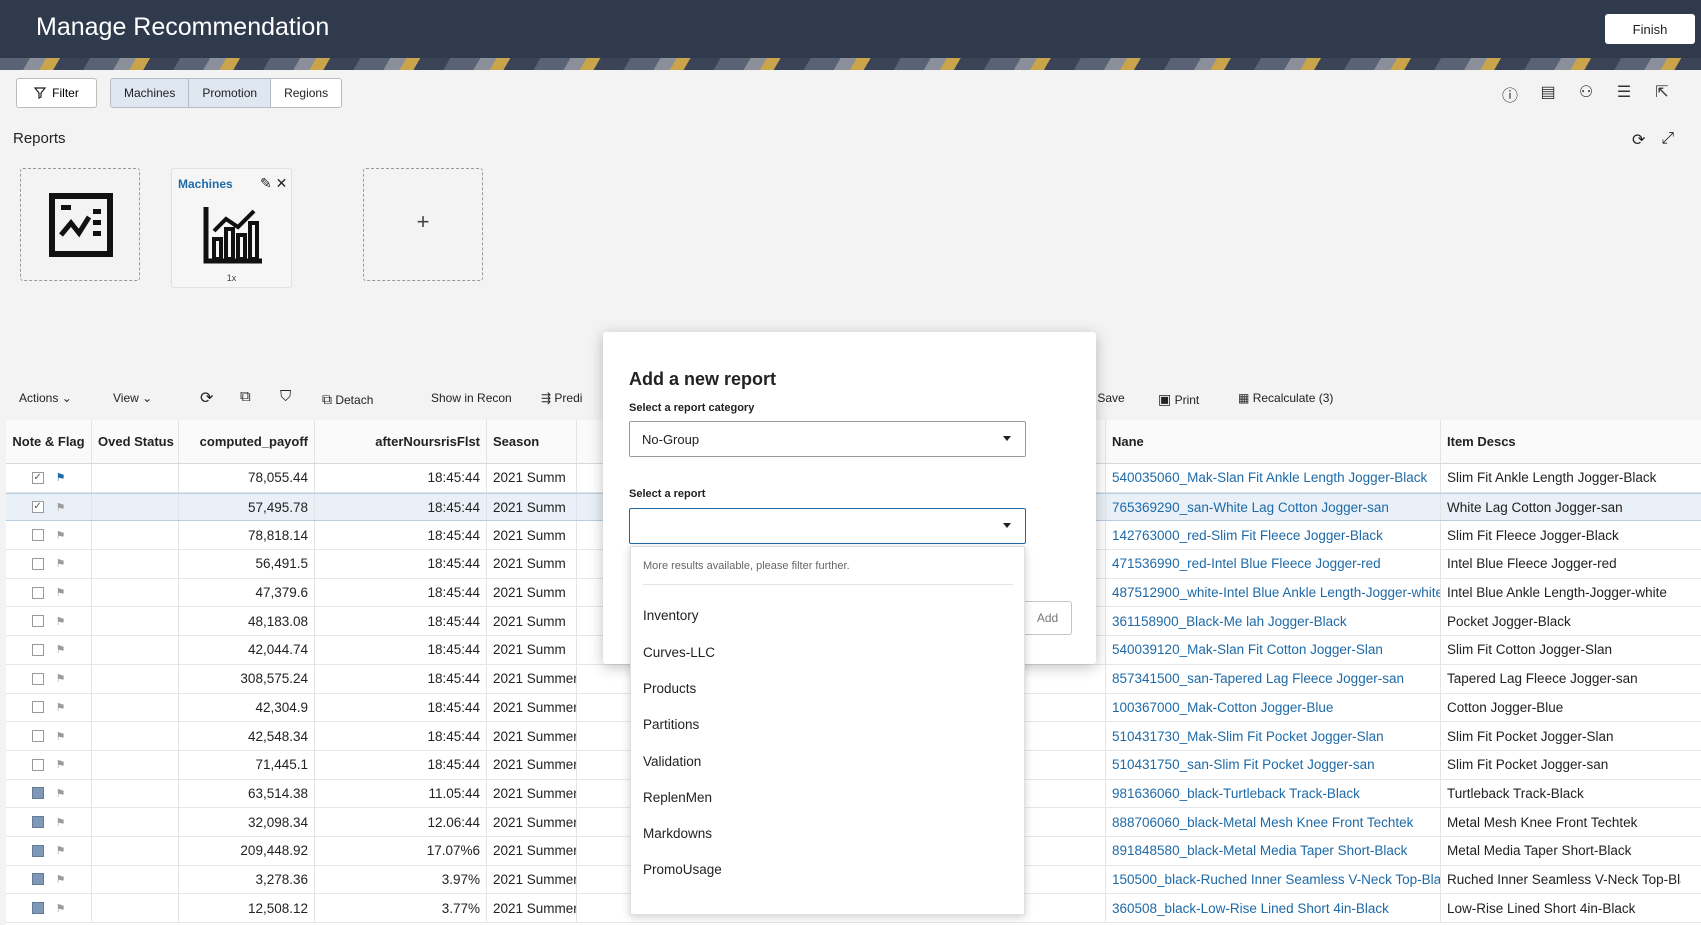 This screenshot has height=925, width=1701. Describe the element at coordinates (49, 441) in the screenshot. I see `column-header-note-flag: Note & Flag` at that location.